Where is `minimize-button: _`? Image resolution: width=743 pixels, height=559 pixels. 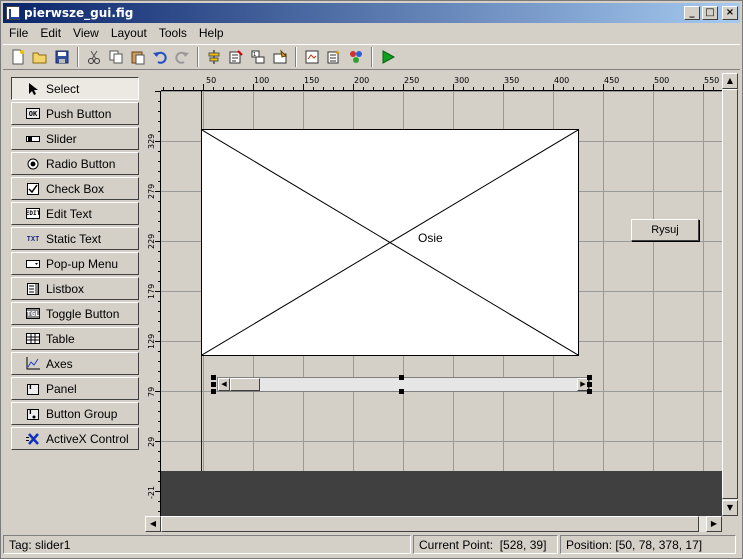 minimize-button: _ is located at coordinates (692, 13).